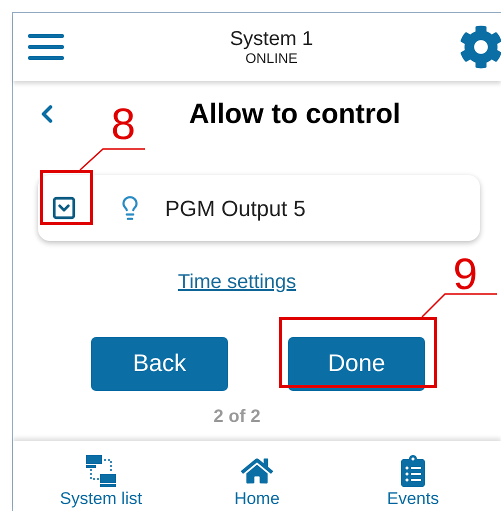 This screenshot has height=511, width=501. What do you see at coordinates (237, 282) in the screenshot?
I see `time-settings-link: Time settings` at bounding box center [237, 282].